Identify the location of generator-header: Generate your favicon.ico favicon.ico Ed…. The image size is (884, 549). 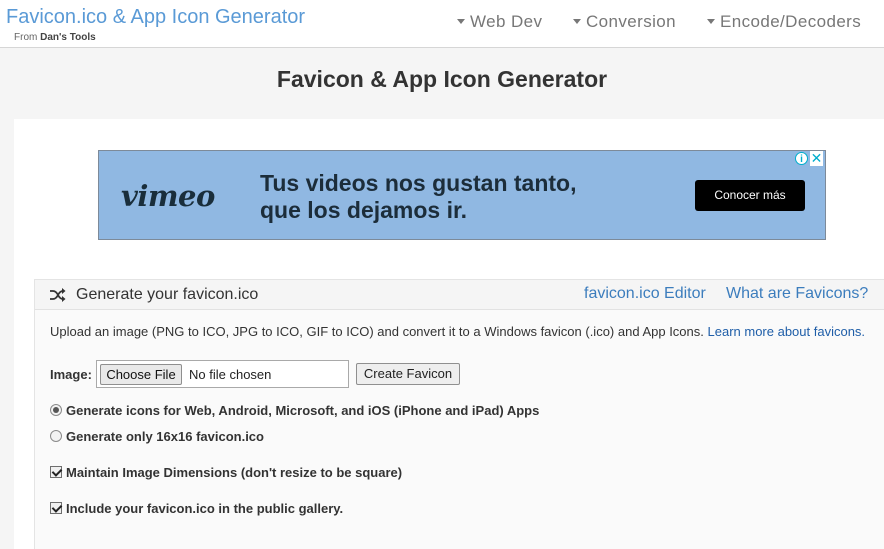
(459, 295).